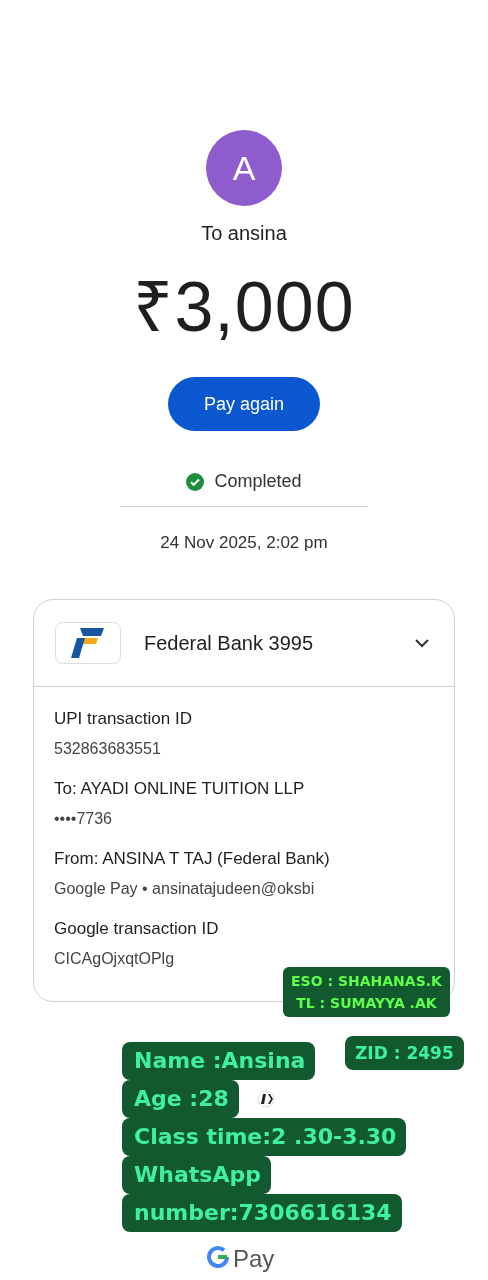 Image resolution: width=488 pixels, height=1280 pixels. Describe the element at coordinates (244, 404) in the screenshot. I see `pay-again-button: Pay again` at that location.